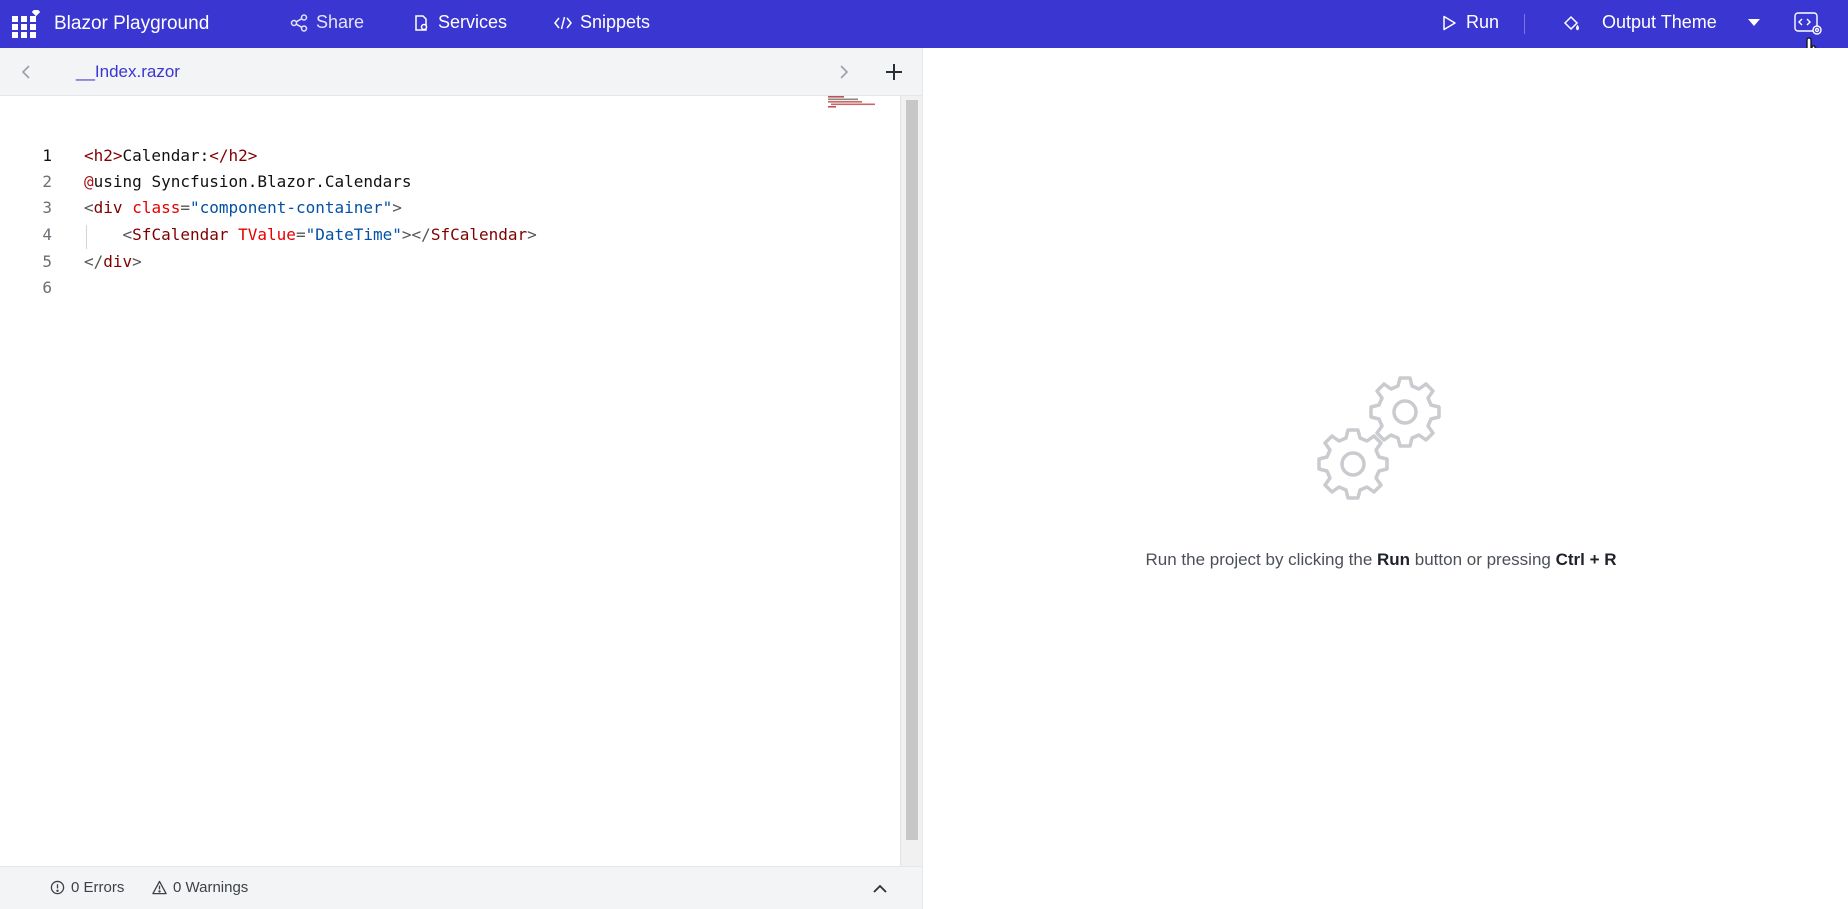  What do you see at coordinates (98, 887) in the screenshot?
I see `errors-count: 0 Errors` at bounding box center [98, 887].